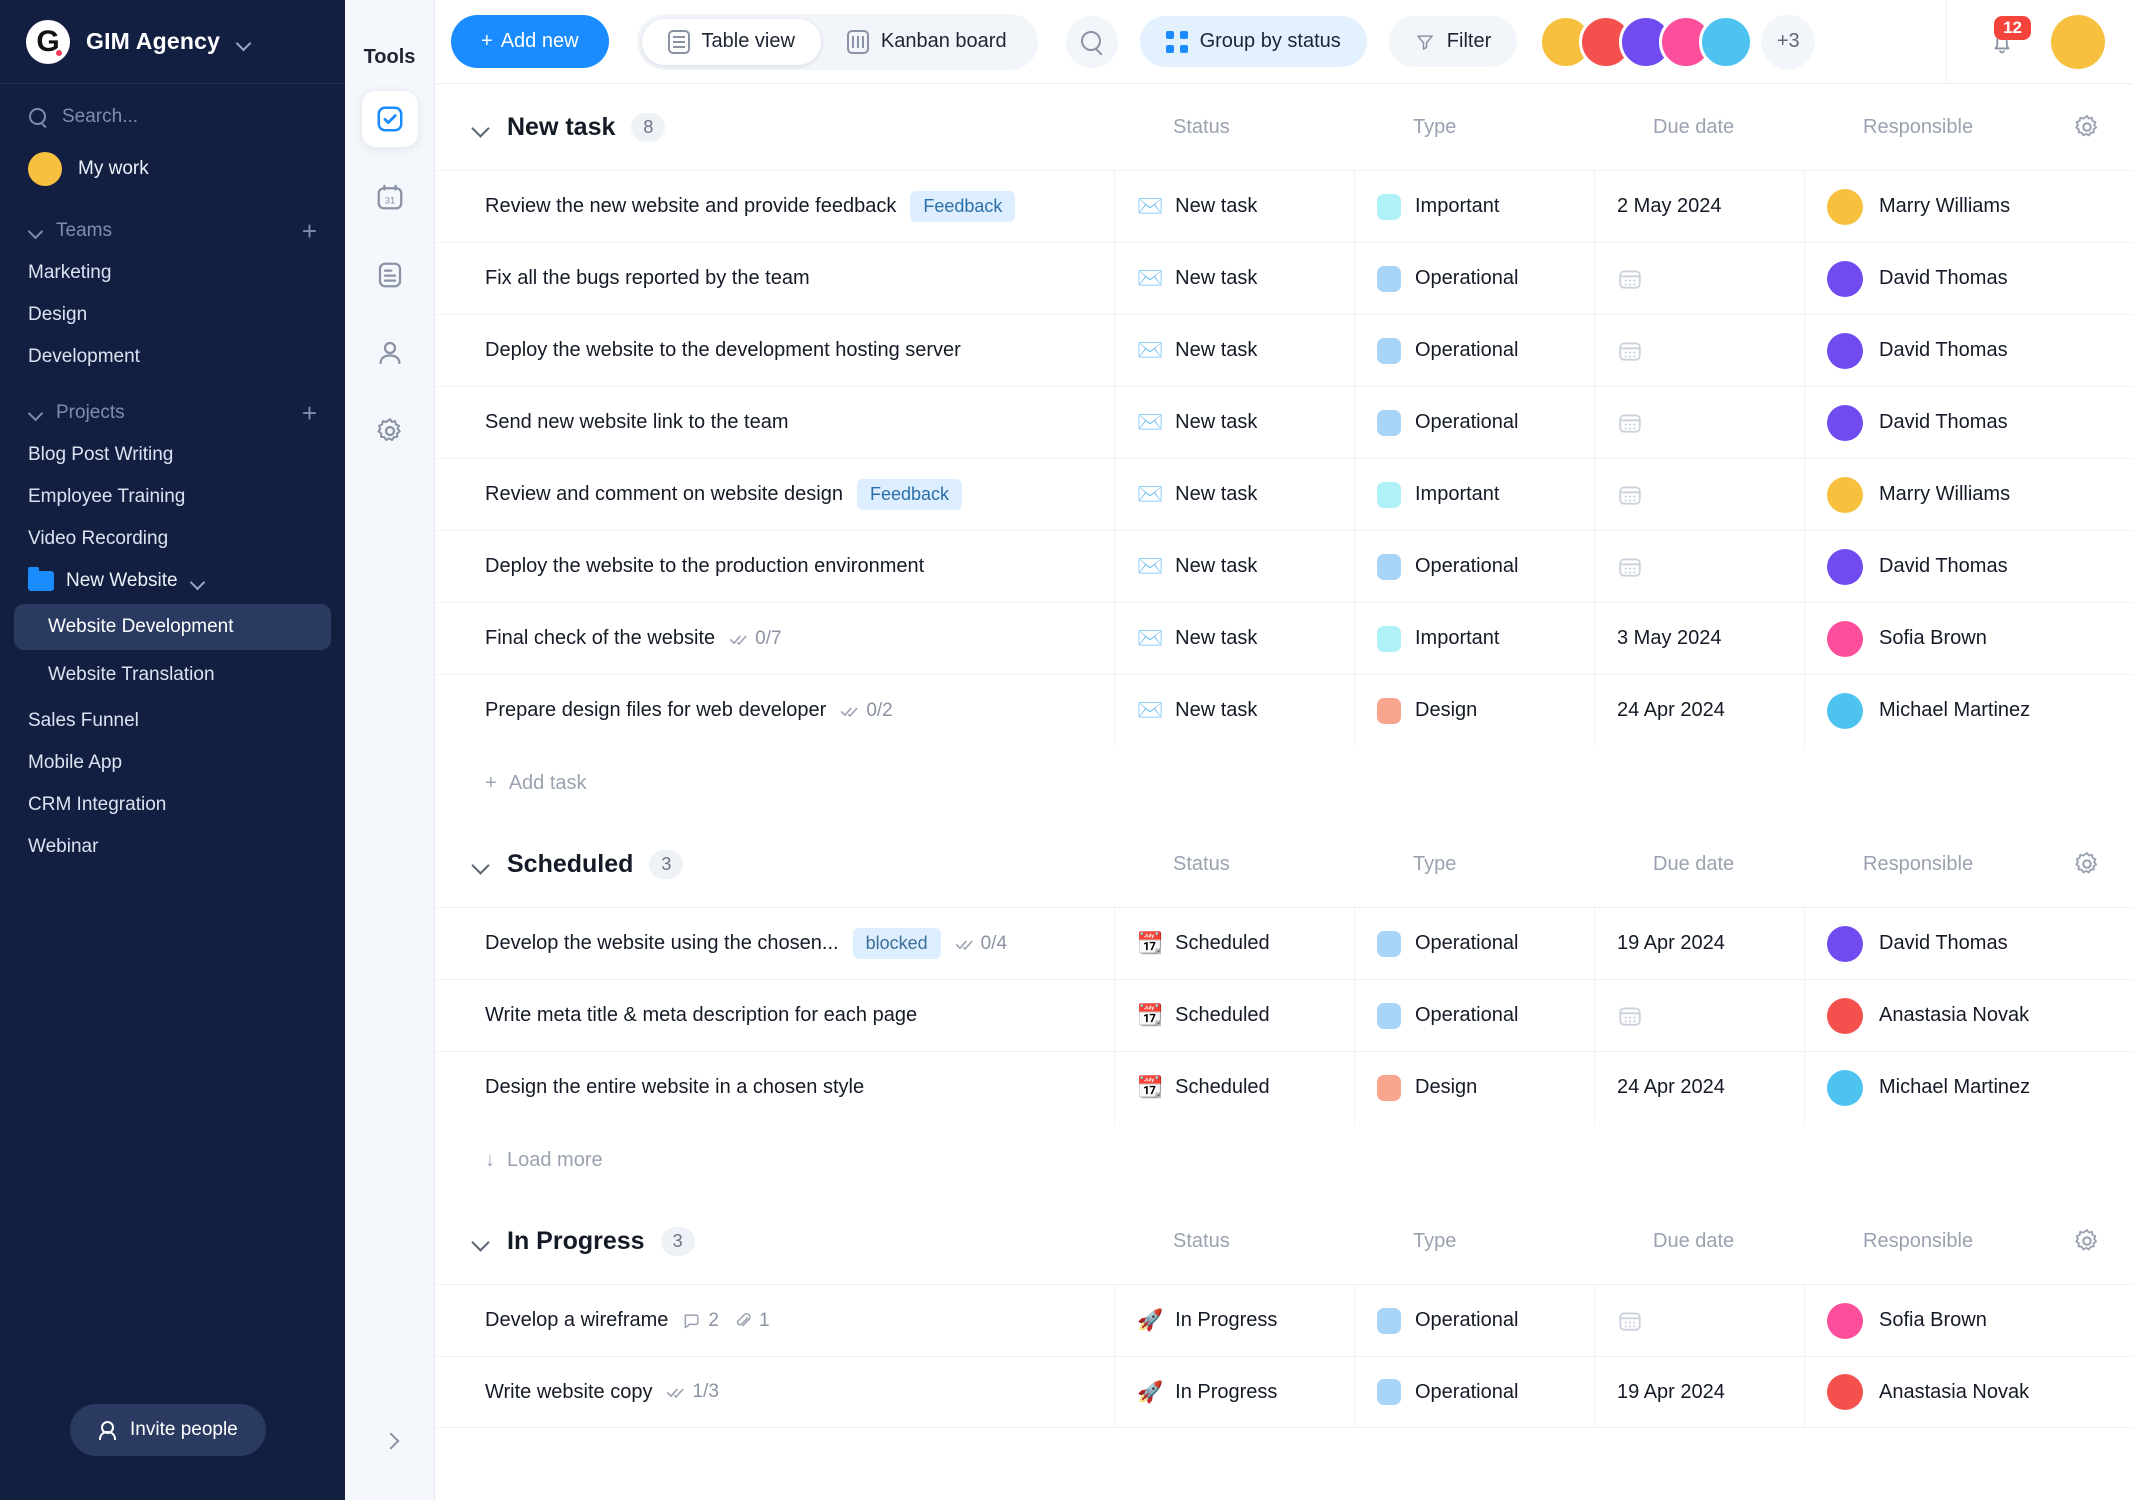 The width and height of the screenshot is (2133, 1500). I want to click on teams-section-header: Teams +, so click(172, 224).